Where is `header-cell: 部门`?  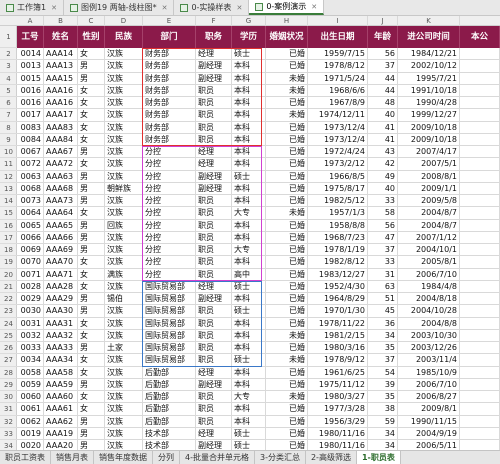
header-cell: 部门 is located at coordinates (169, 37).